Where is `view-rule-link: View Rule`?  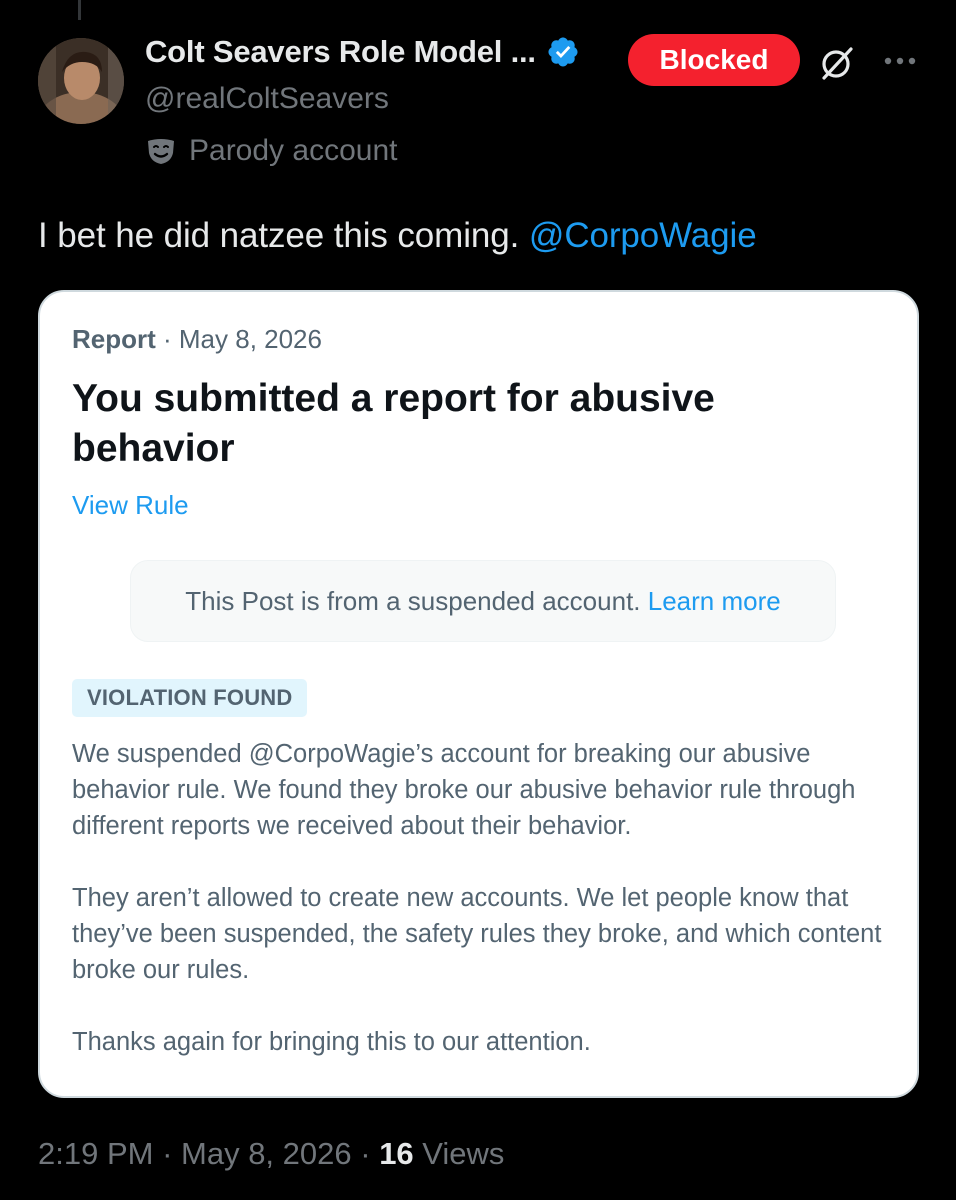 view-rule-link: View Rule is located at coordinates (130, 505).